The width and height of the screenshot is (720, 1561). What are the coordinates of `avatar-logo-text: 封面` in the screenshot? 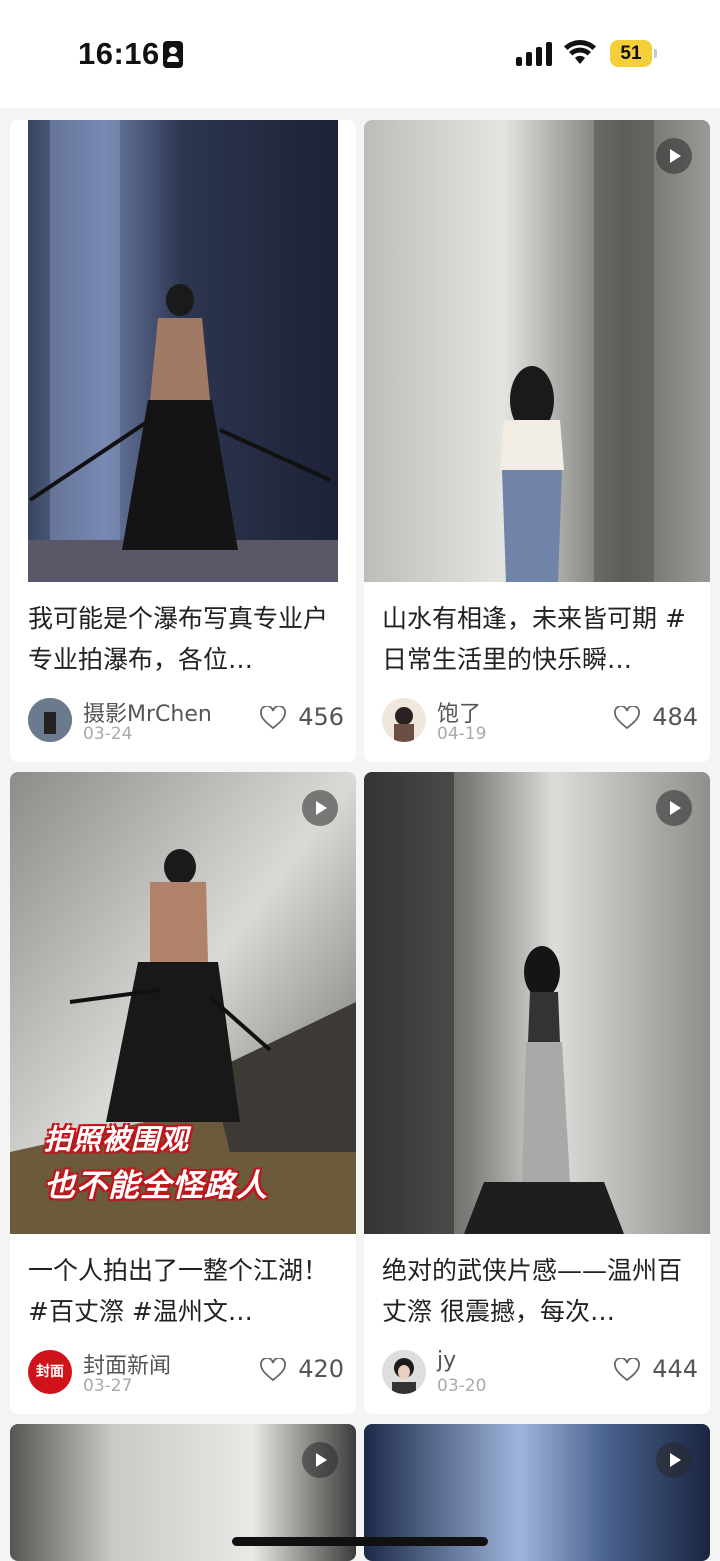 It's located at (50, 1372).